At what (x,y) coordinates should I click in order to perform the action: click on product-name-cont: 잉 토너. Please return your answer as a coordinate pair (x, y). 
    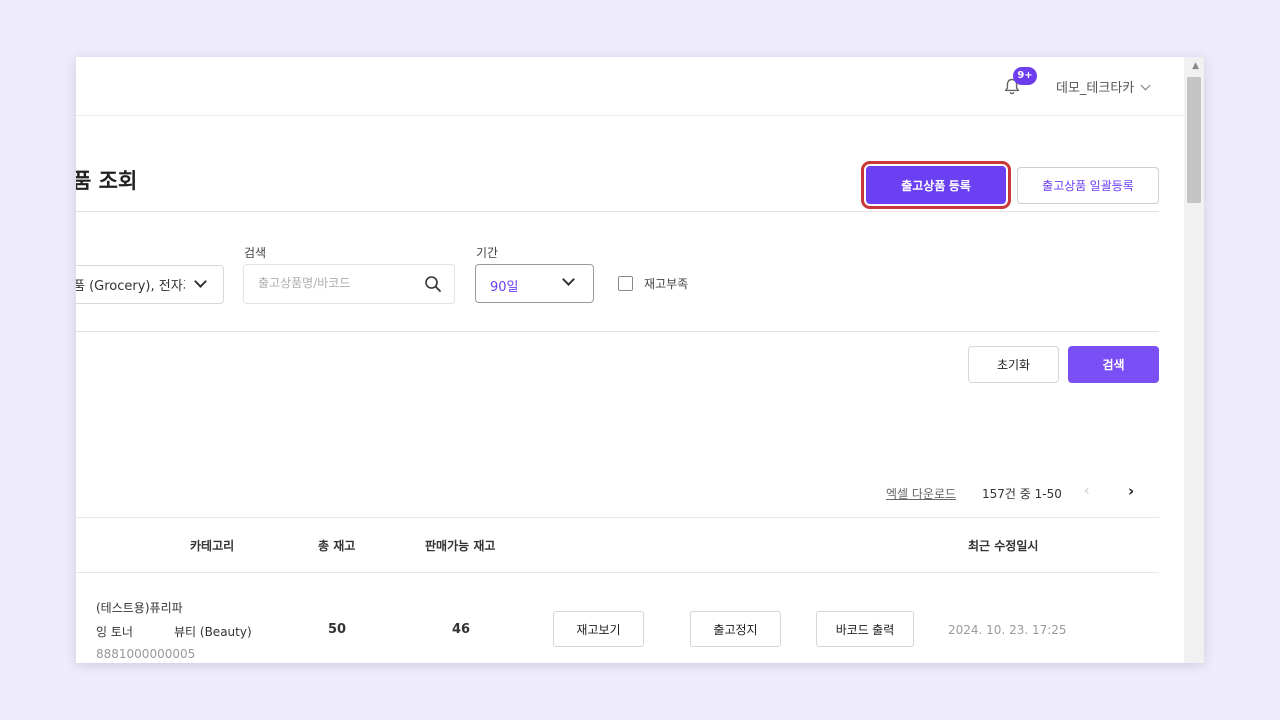
    Looking at the image, I should click on (114, 632).